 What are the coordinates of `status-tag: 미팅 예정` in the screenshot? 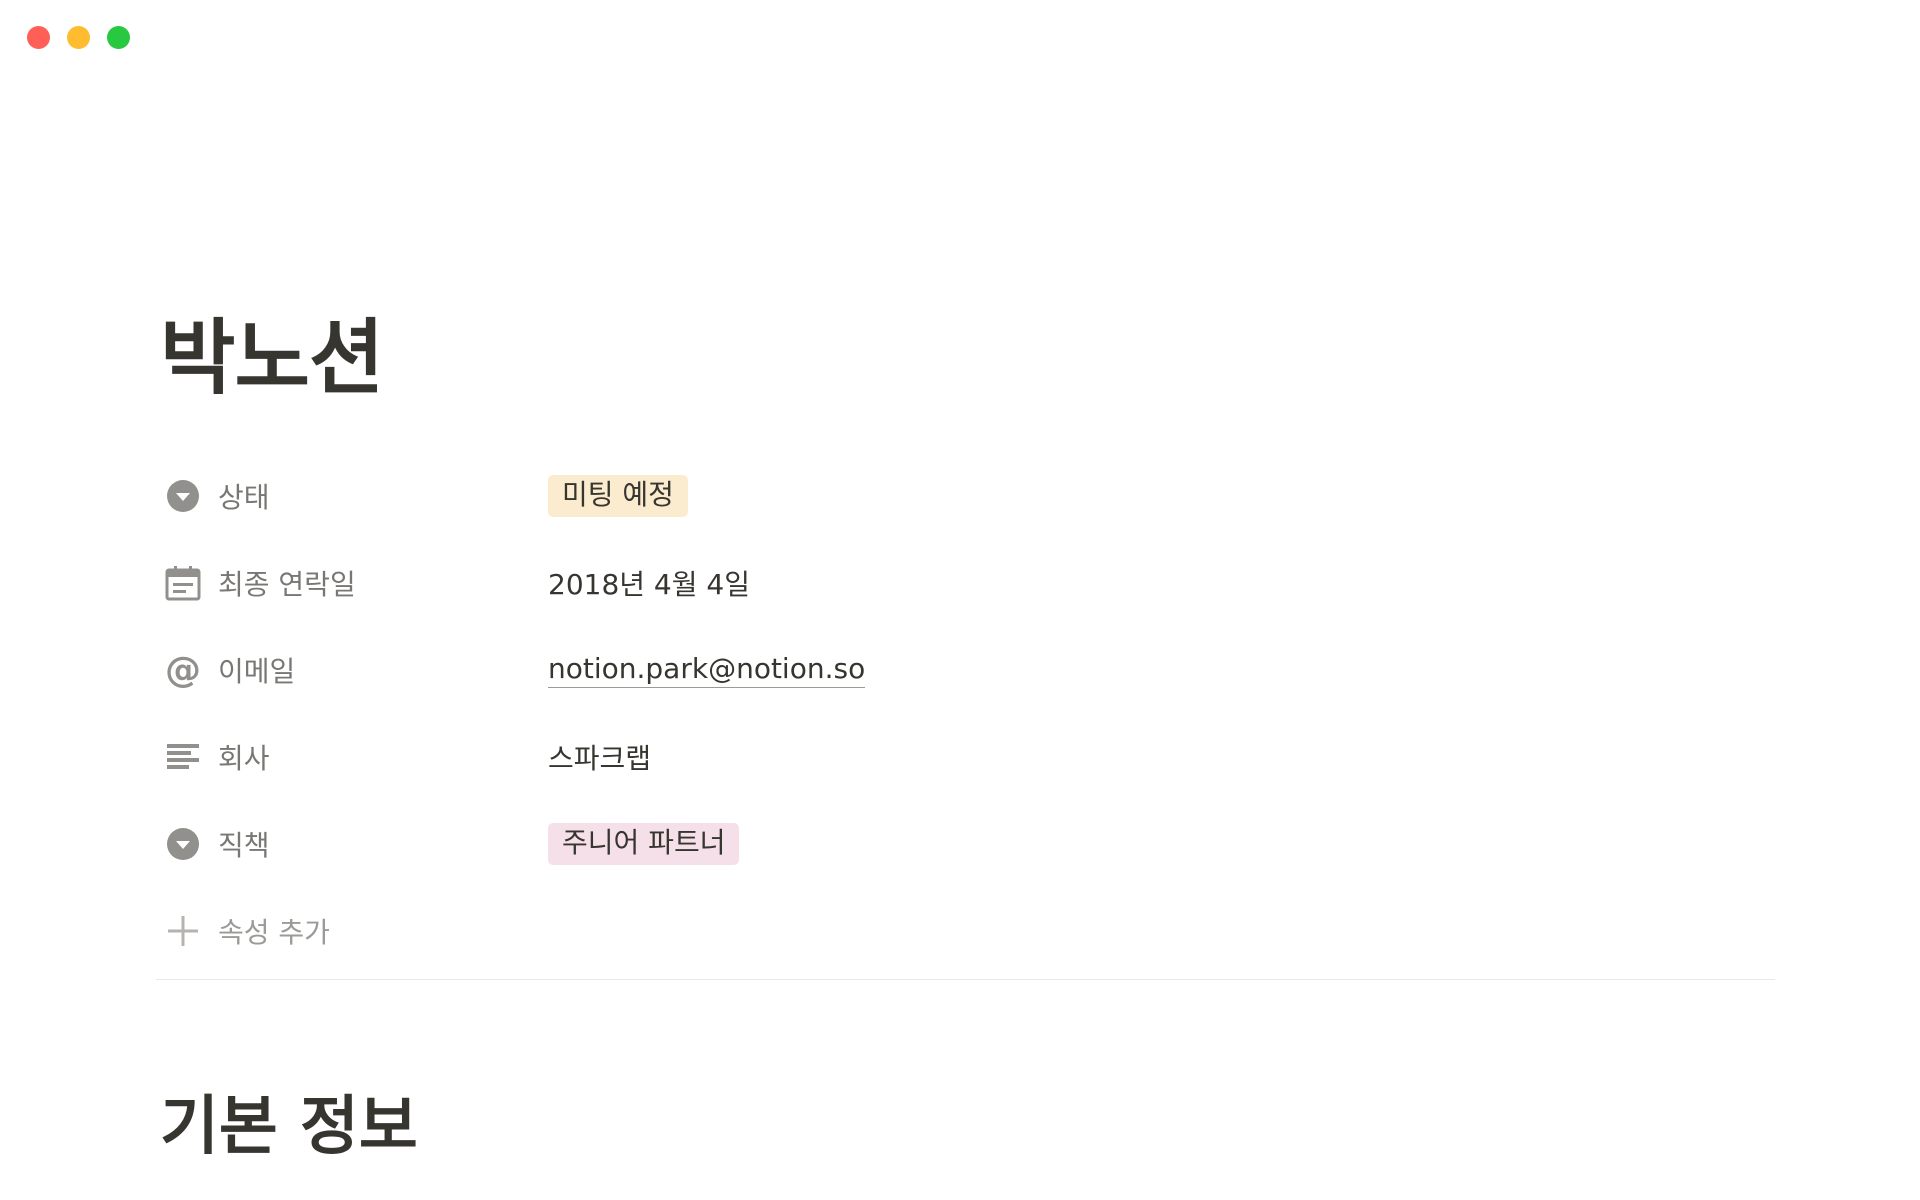 It's located at (618, 495).